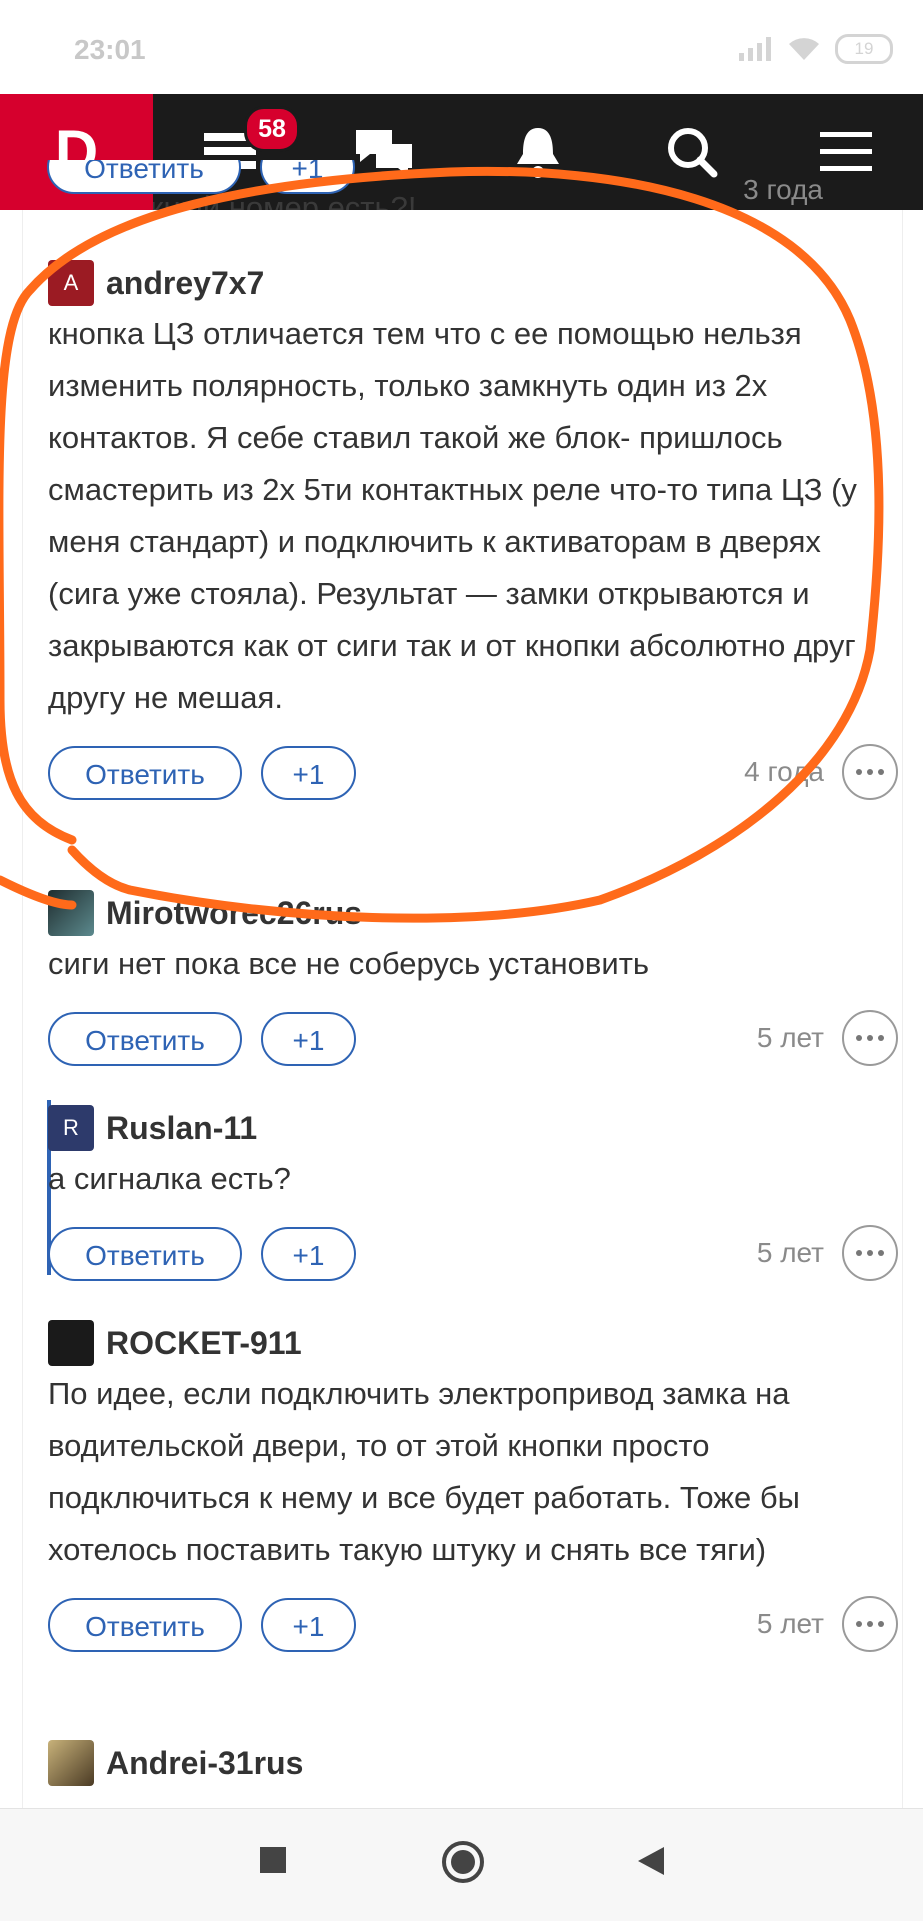 Image resolution: width=923 pixels, height=1921 pixels. I want to click on comment-age: 4 года, so click(784, 771).